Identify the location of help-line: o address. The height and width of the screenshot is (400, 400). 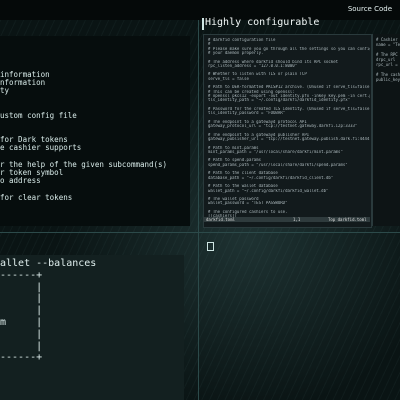
(20, 181).